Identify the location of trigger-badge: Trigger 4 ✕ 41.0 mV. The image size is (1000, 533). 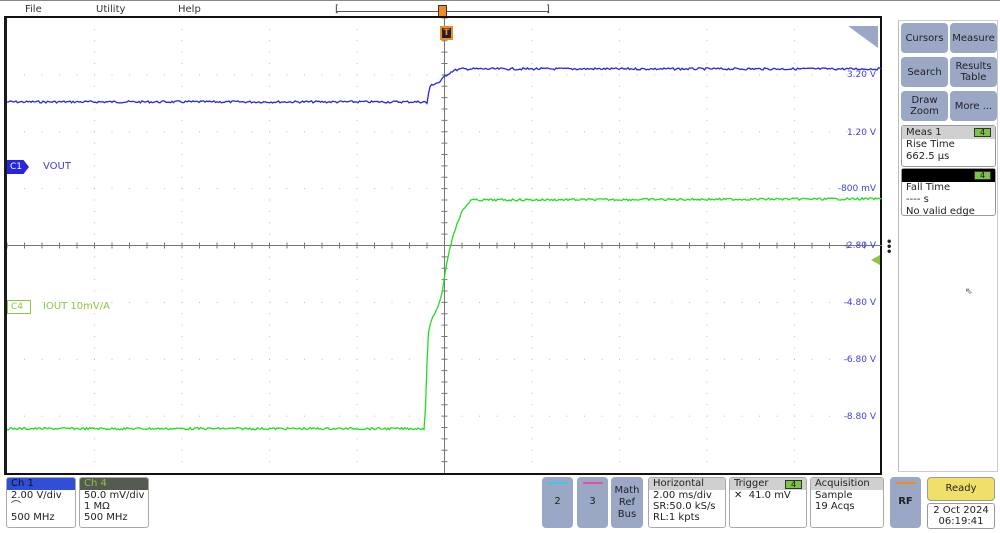
(768, 502).